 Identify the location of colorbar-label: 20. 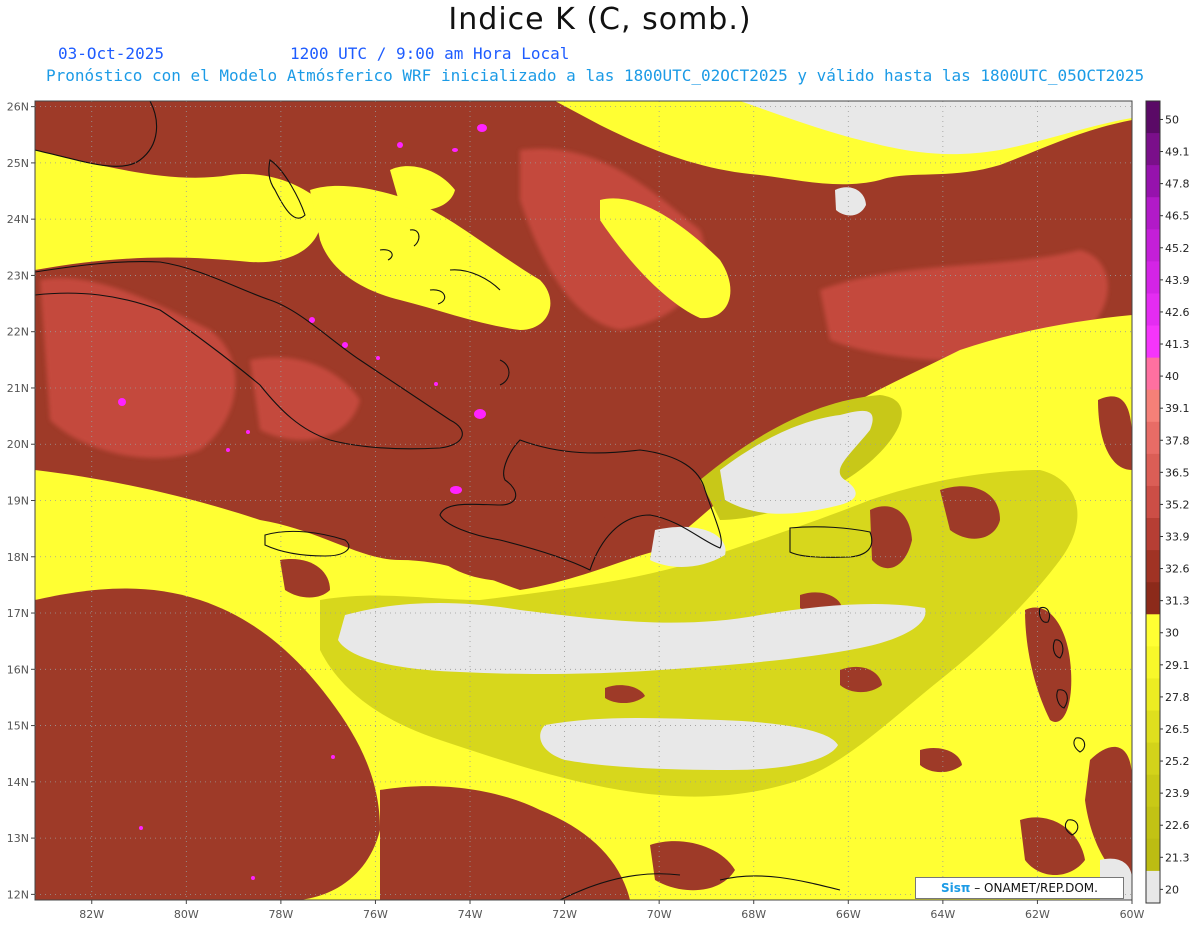
(1172, 889).